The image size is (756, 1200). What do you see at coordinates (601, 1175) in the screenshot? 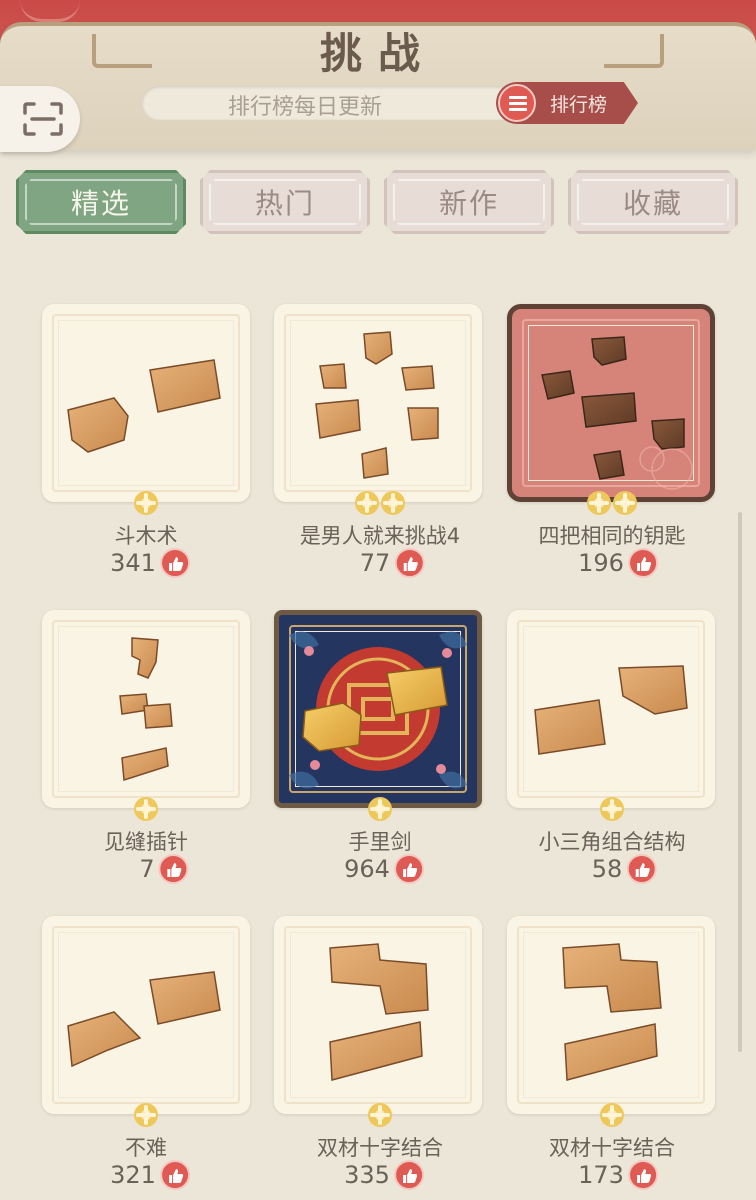
I see `like-number: 173` at bounding box center [601, 1175].